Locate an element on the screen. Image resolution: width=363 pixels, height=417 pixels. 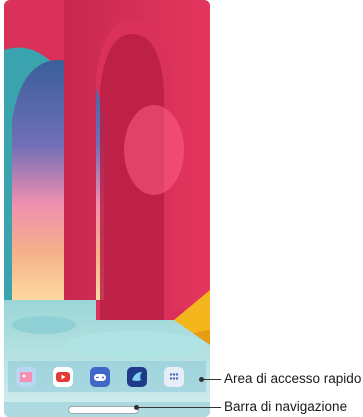
navigation-bar-leader-line is located at coordinates (179, 407).